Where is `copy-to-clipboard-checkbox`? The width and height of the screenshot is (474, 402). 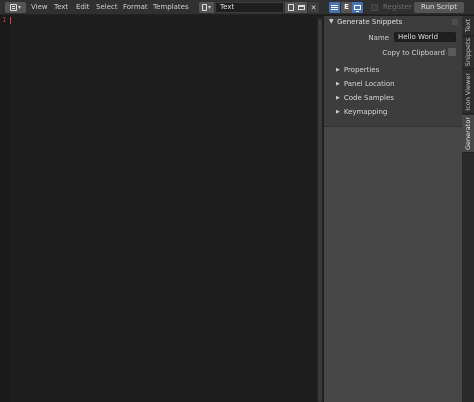 copy-to-clipboard-checkbox is located at coordinates (452, 52).